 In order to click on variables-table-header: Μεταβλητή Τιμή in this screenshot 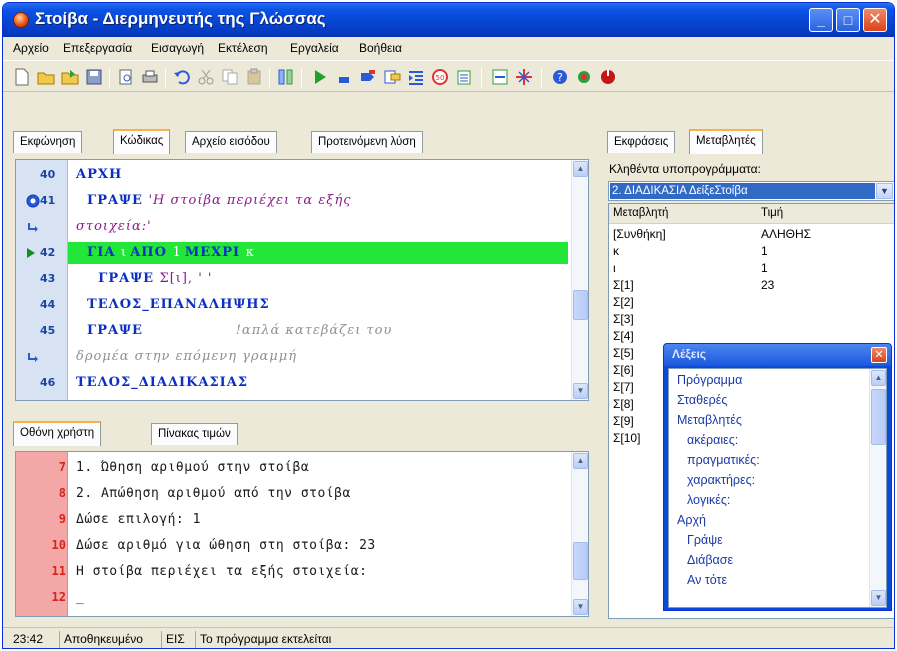, I will do `click(751, 214)`.